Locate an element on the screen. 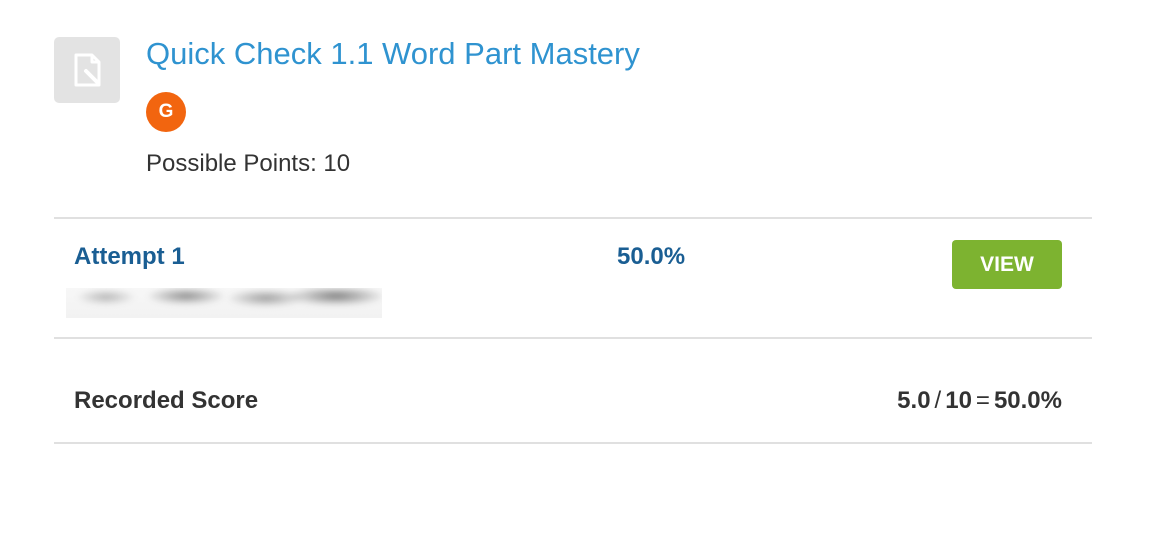 The height and width of the screenshot is (534, 1150). attempt-link: Attempt 1 is located at coordinates (129, 257).